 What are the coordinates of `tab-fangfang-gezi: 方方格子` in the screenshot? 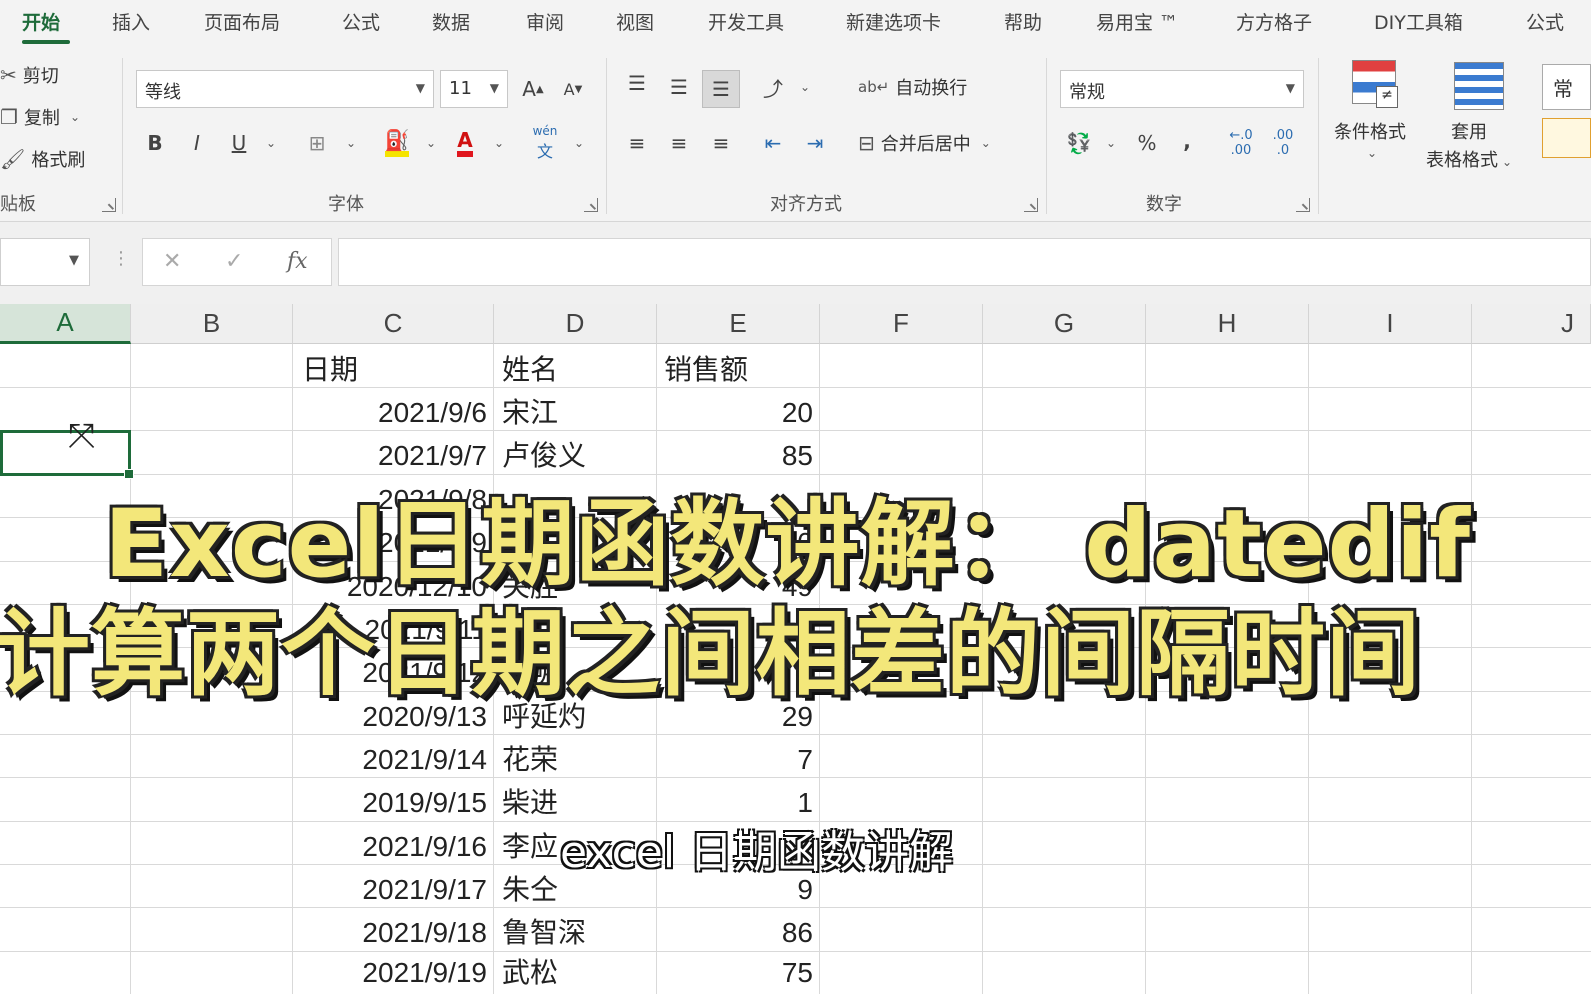 It's located at (1274, 21).